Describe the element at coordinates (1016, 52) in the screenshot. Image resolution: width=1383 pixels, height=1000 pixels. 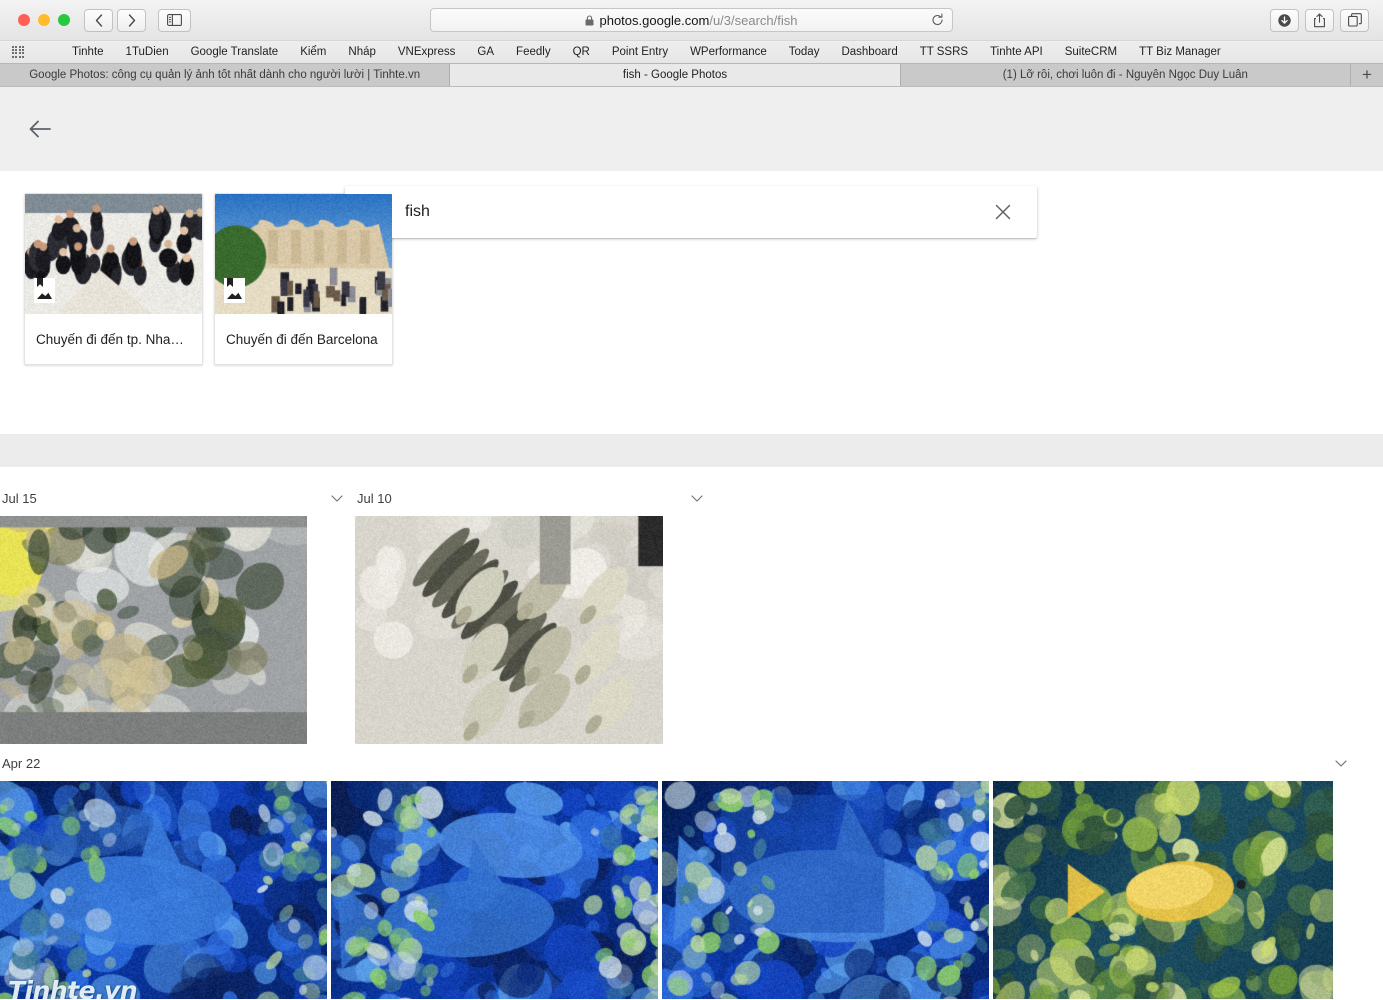
I see `bookmark-item: Tinhte API` at that location.